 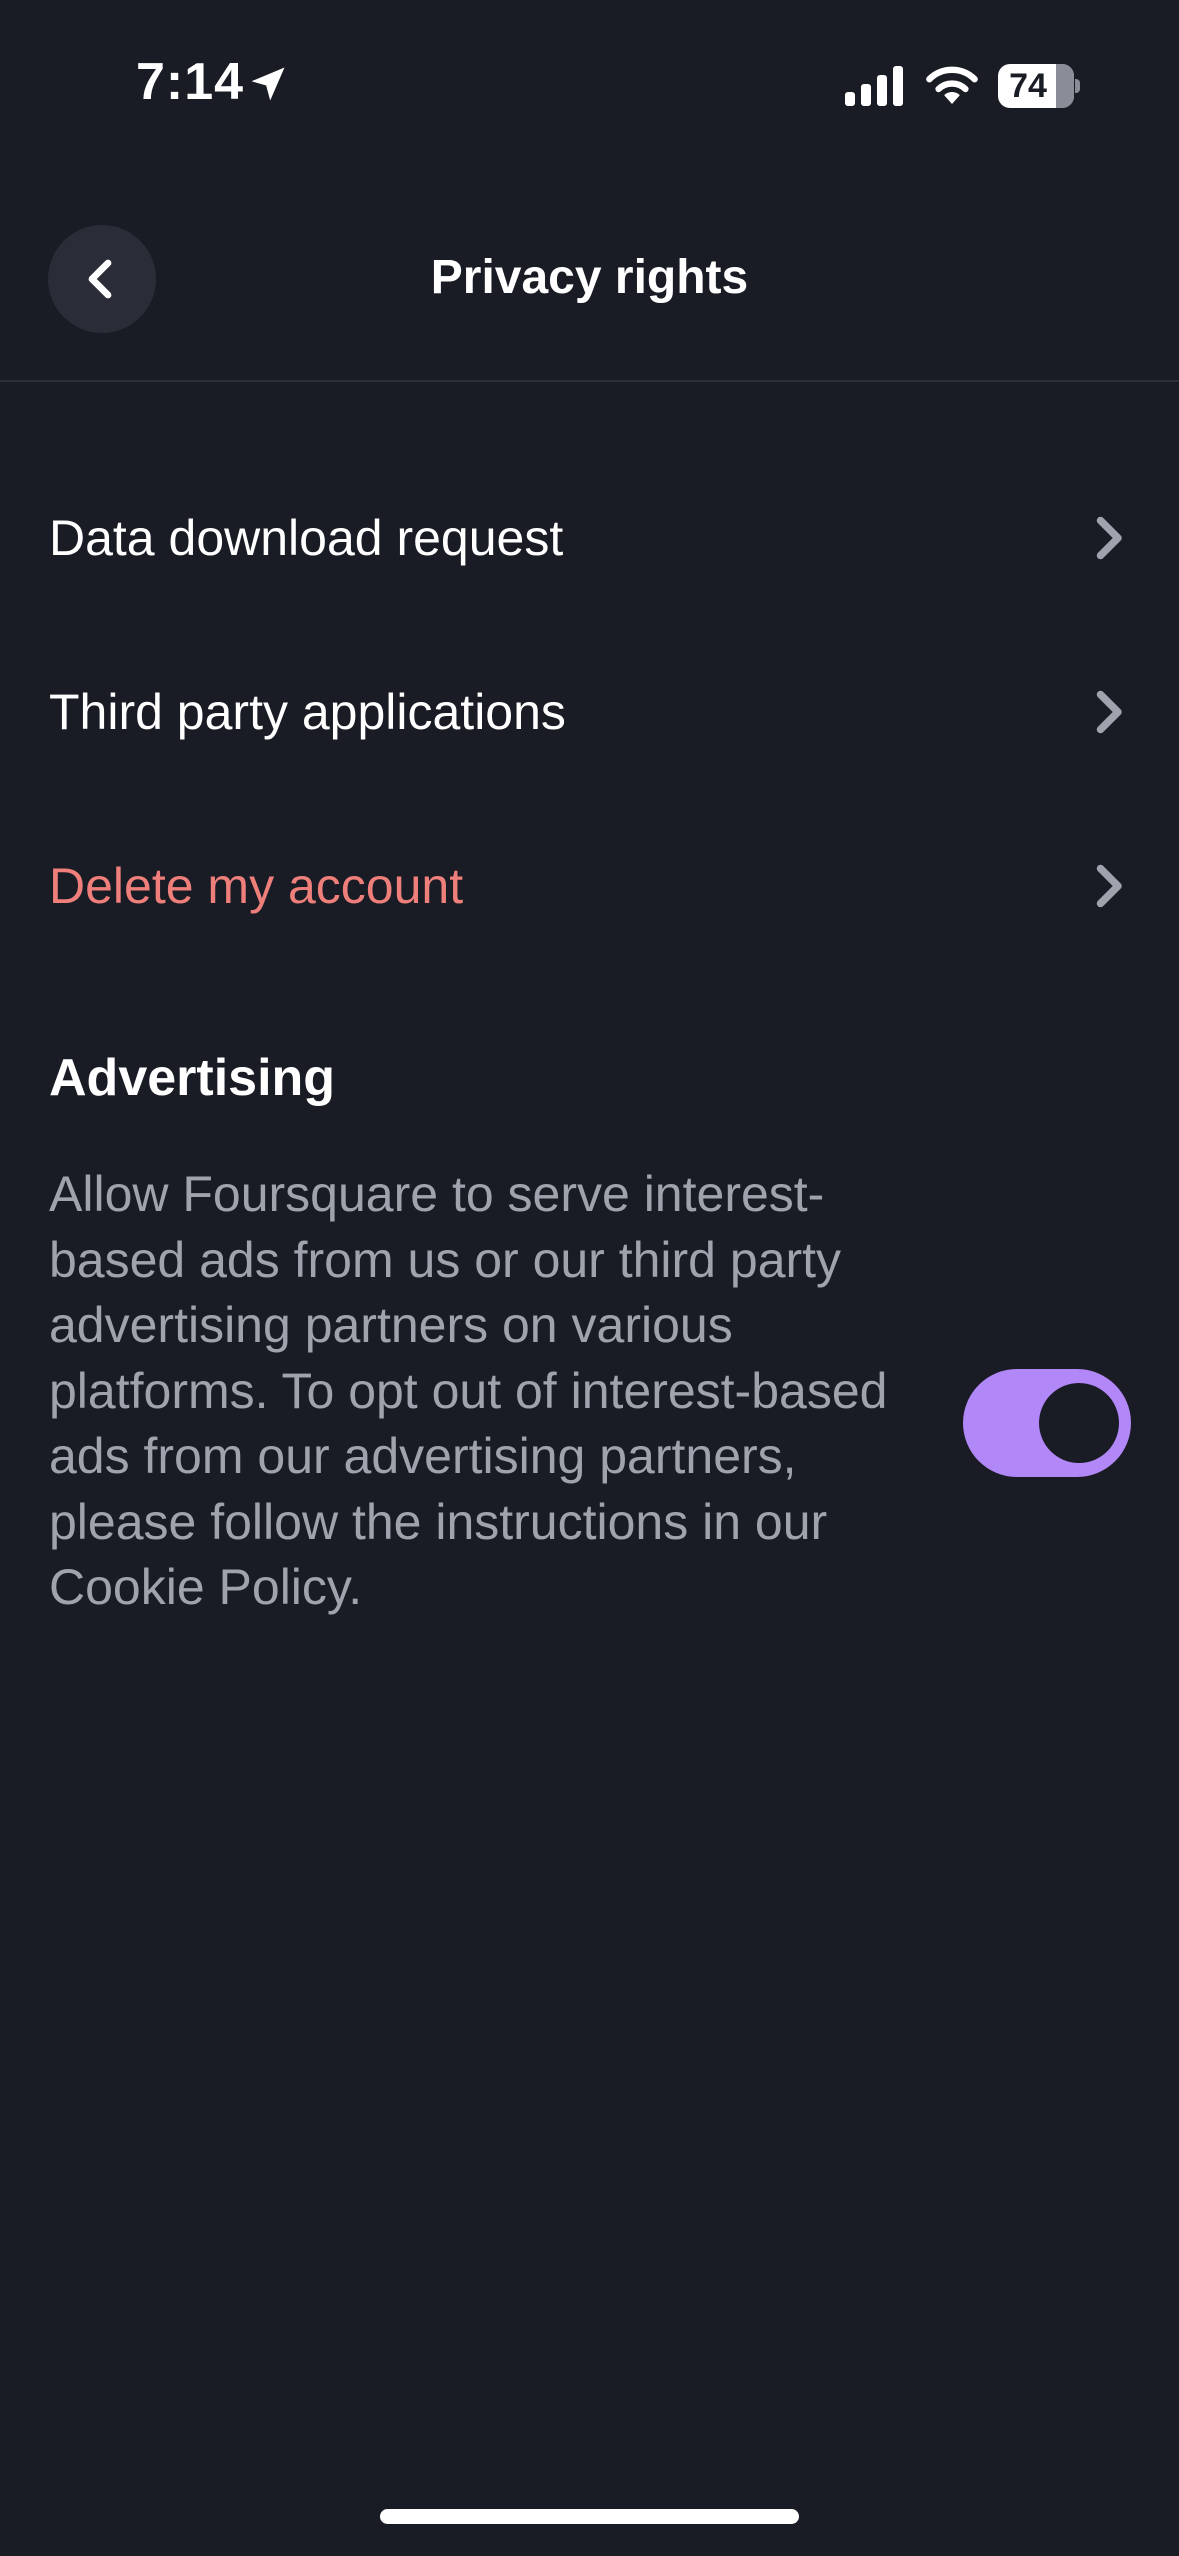 What do you see at coordinates (952, 85) in the screenshot?
I see `wifi-icon` at bounding box center [952, 85].